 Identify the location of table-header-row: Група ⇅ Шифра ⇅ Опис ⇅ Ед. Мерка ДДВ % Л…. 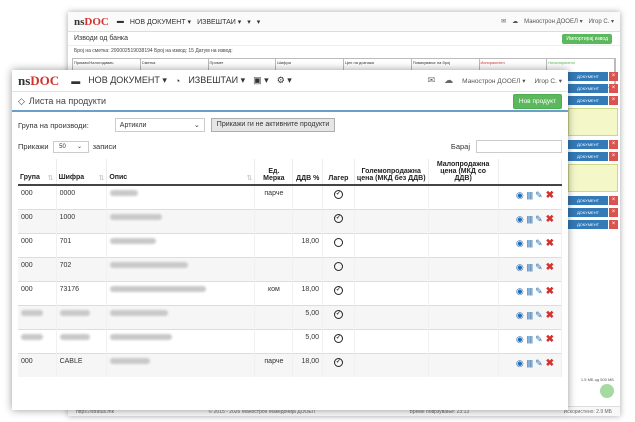
(290, 172).